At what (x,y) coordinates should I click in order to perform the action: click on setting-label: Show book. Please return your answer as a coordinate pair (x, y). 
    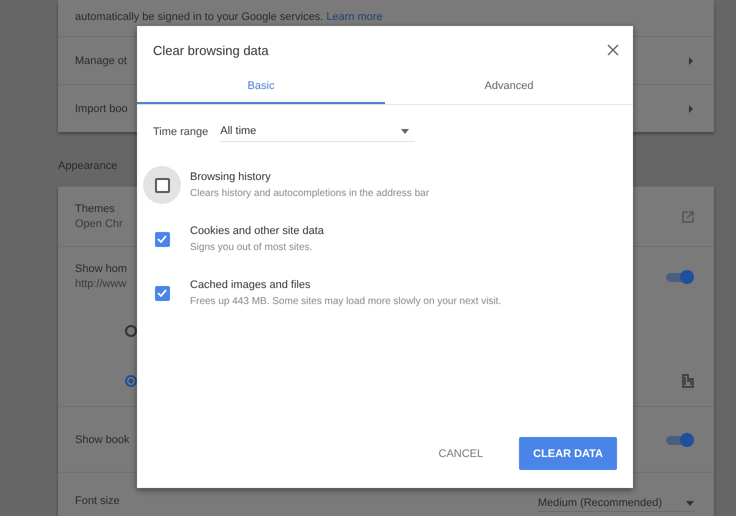
    Looking at the image, I should click on (102, 440).